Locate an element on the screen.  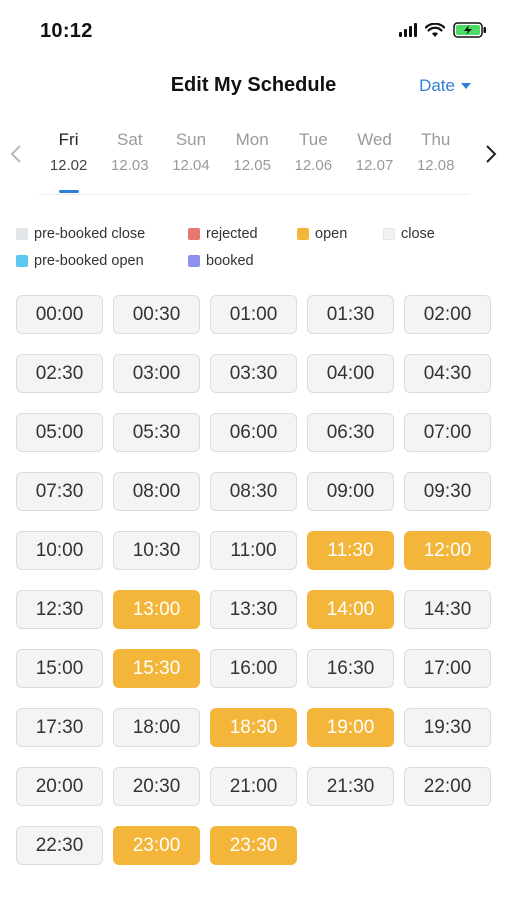
day-tab-mon: Mon 12.05 is located at coordinates (252, 161).